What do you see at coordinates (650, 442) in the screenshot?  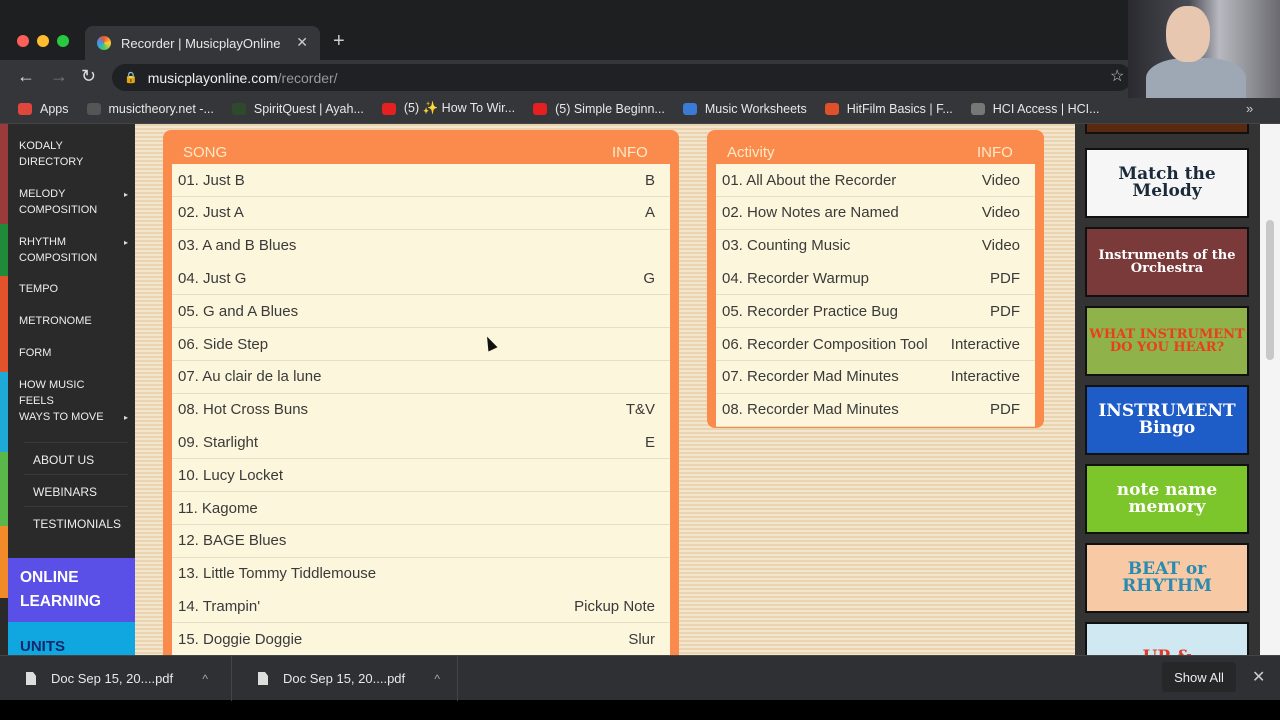 I see `row-info: E` at bounding box center [650, 442].